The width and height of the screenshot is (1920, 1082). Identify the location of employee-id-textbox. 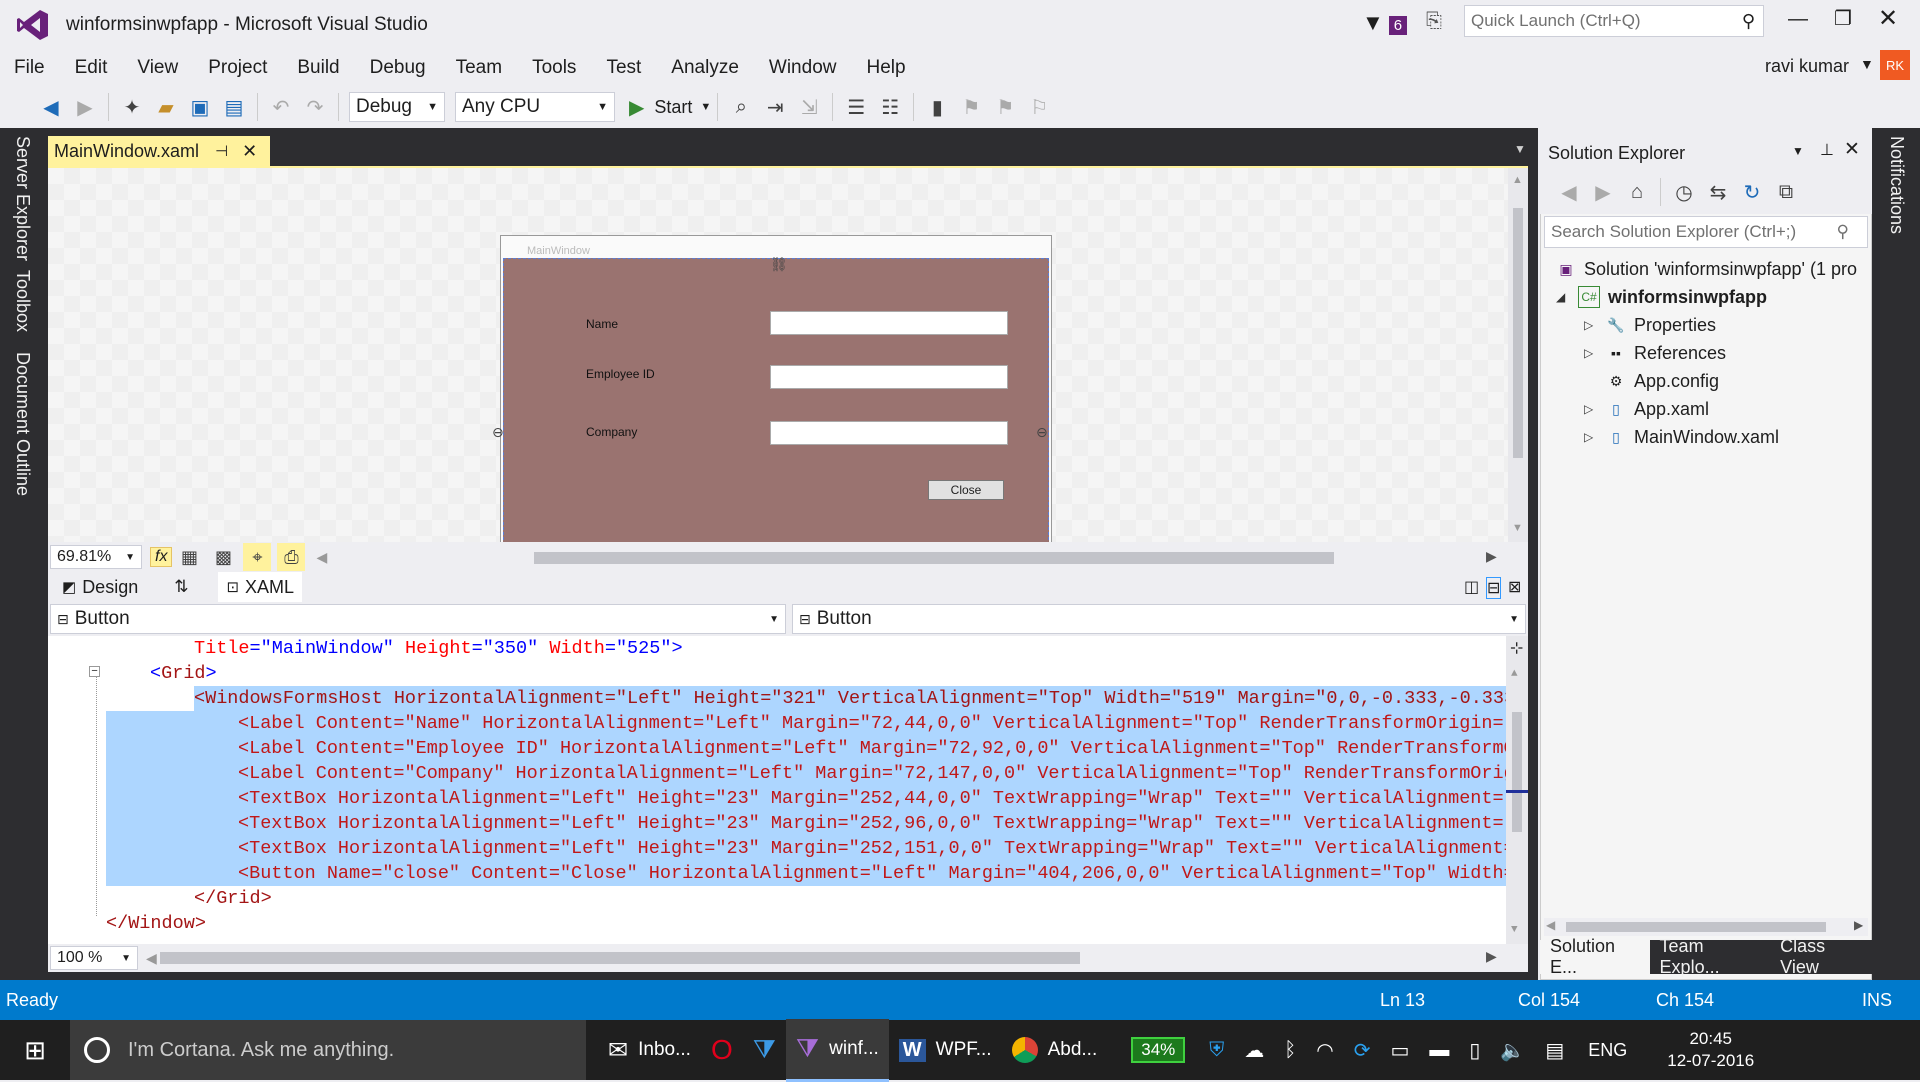
(889, 377).